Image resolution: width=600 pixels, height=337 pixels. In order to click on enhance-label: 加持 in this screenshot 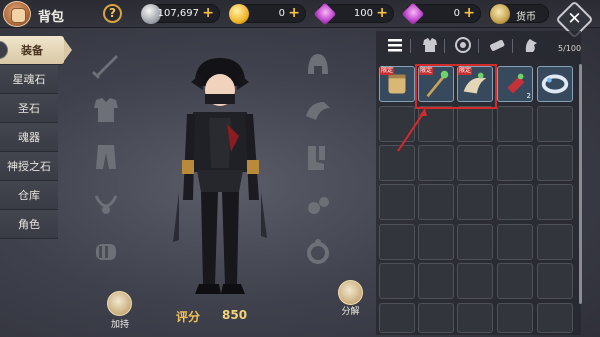, I will do `click(119, 325)`.